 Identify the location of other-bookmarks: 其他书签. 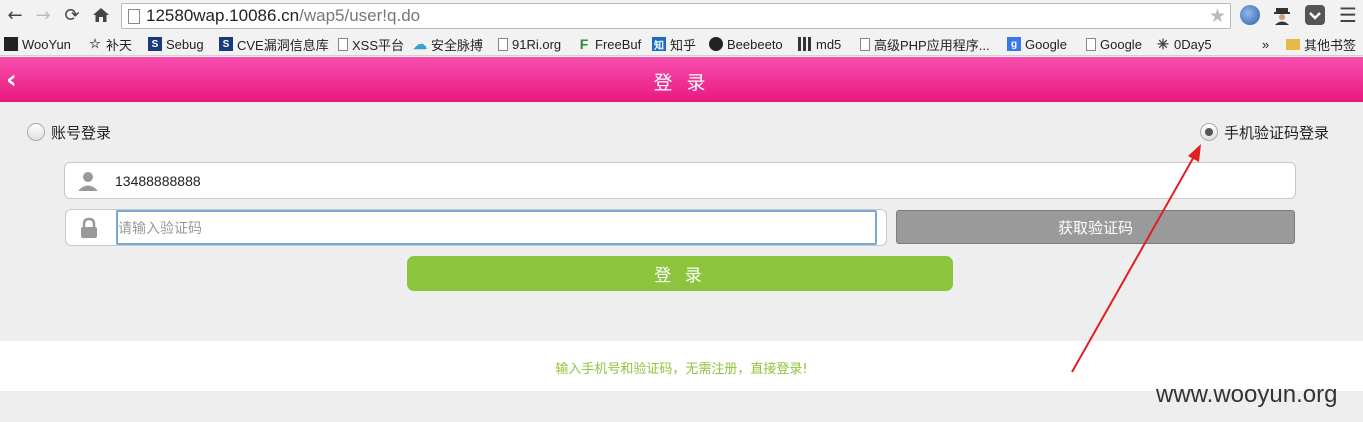
(1321, 44).